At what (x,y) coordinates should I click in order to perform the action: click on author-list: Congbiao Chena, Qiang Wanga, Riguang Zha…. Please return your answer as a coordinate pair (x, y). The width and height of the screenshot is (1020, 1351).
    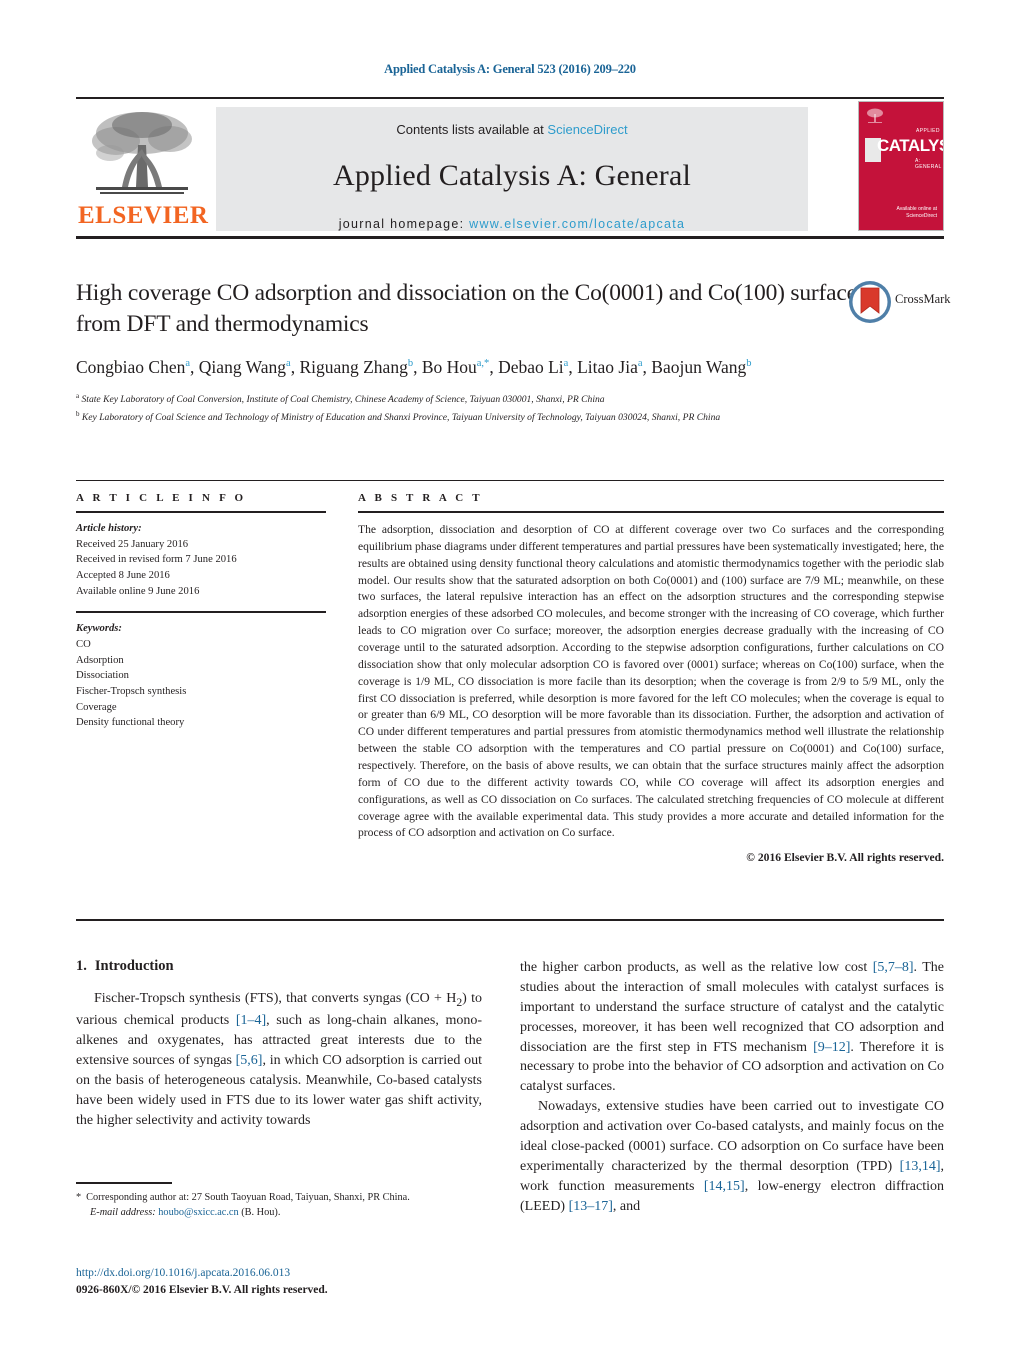
    Looking at the image, I should click on (414, 367).